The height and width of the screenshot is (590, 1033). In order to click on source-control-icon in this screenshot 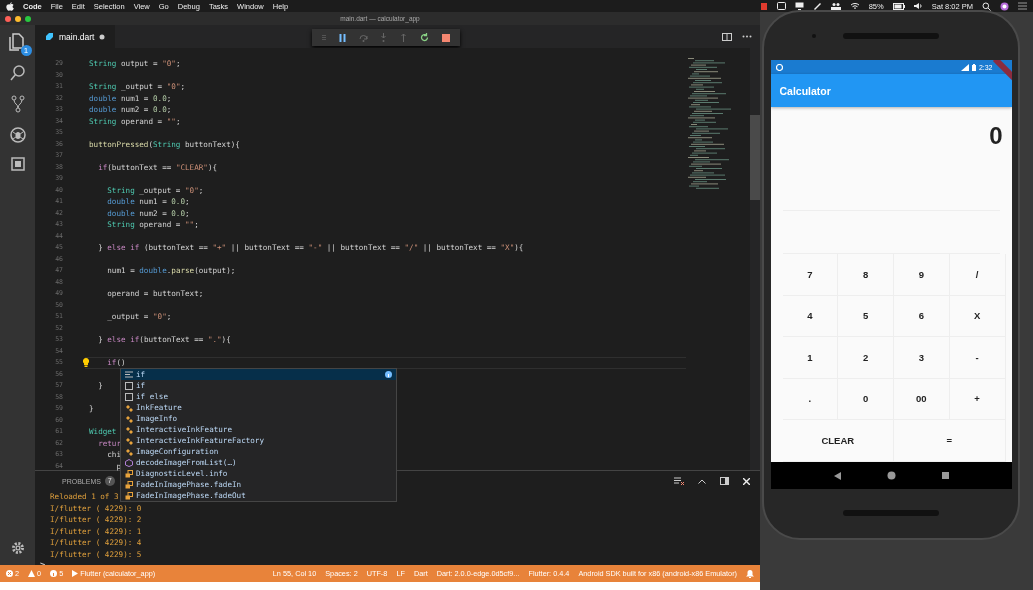, I will do `click(17, 104)`.